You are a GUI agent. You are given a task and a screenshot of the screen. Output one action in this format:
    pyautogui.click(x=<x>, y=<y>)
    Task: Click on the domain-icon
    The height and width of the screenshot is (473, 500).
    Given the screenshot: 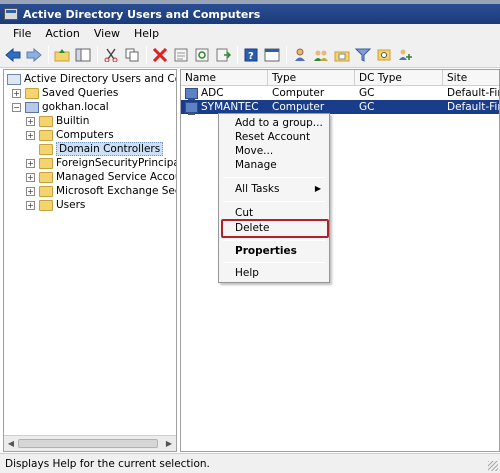 What is the action you would take?
    pyautogui.click(x=32, y=107)
    